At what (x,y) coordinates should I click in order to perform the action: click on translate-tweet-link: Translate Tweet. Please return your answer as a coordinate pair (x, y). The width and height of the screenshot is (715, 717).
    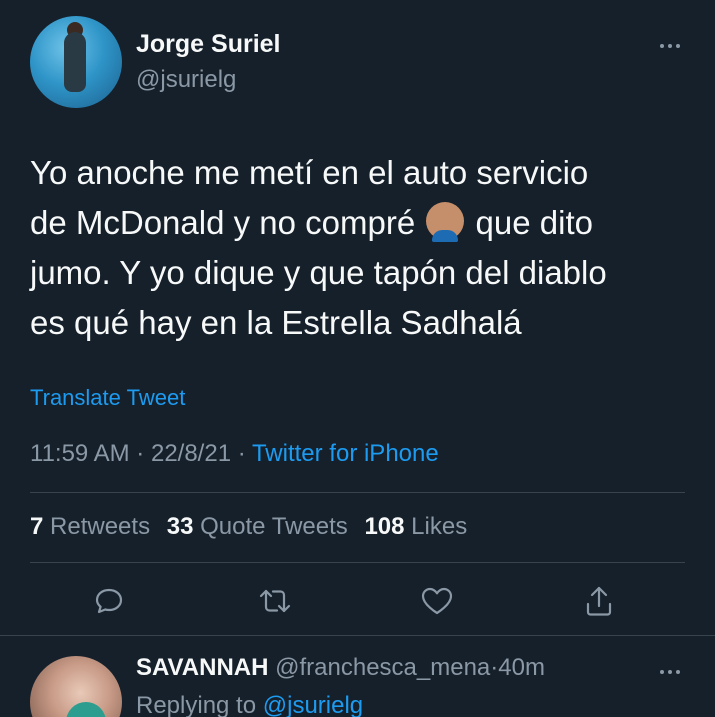
    Looking at the image, I should click on (107, 398).